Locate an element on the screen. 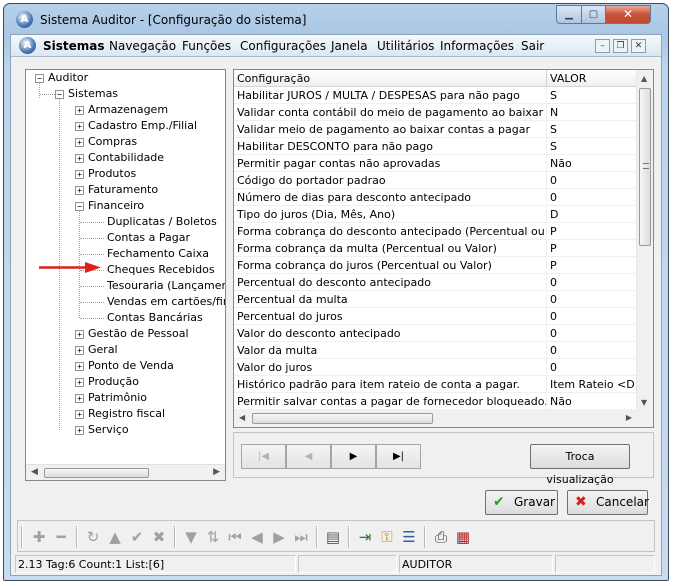 This screenshot has height=586, width=674. first-icon: ⏮ is located at coordinates (235, 537).